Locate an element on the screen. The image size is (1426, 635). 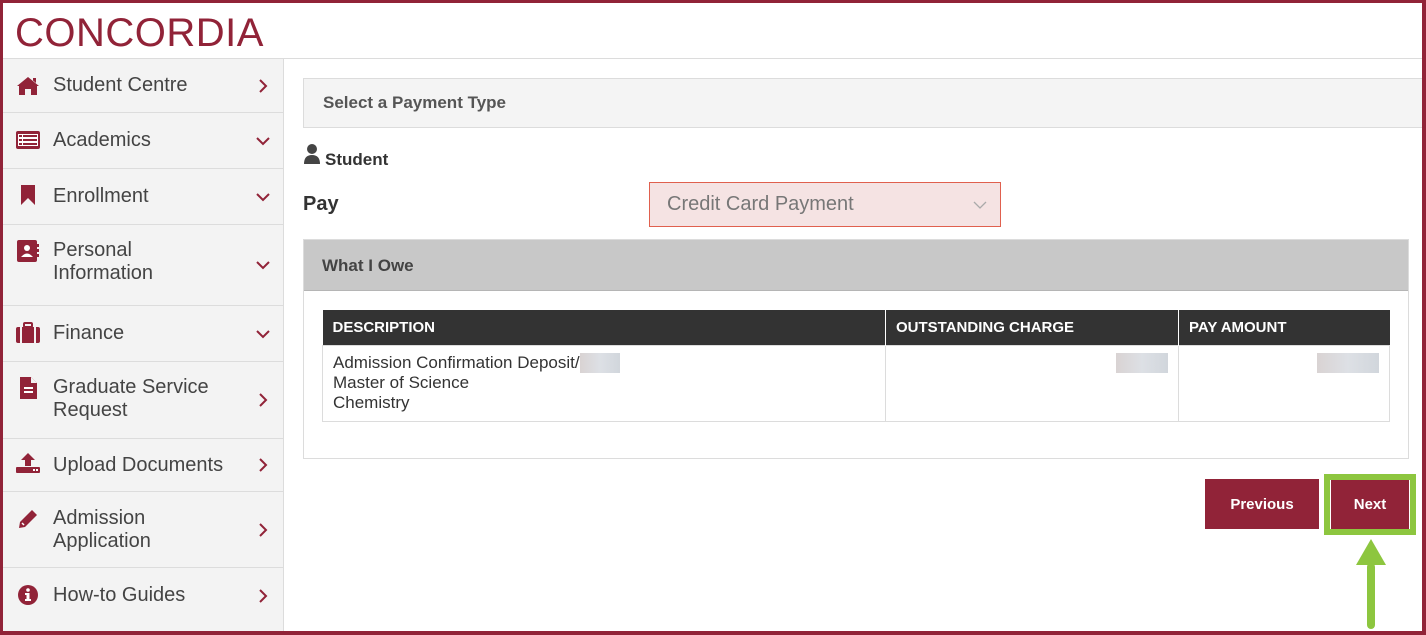
sidebar-item-student-centre: Student Centre is located at coordinates (143, 86).